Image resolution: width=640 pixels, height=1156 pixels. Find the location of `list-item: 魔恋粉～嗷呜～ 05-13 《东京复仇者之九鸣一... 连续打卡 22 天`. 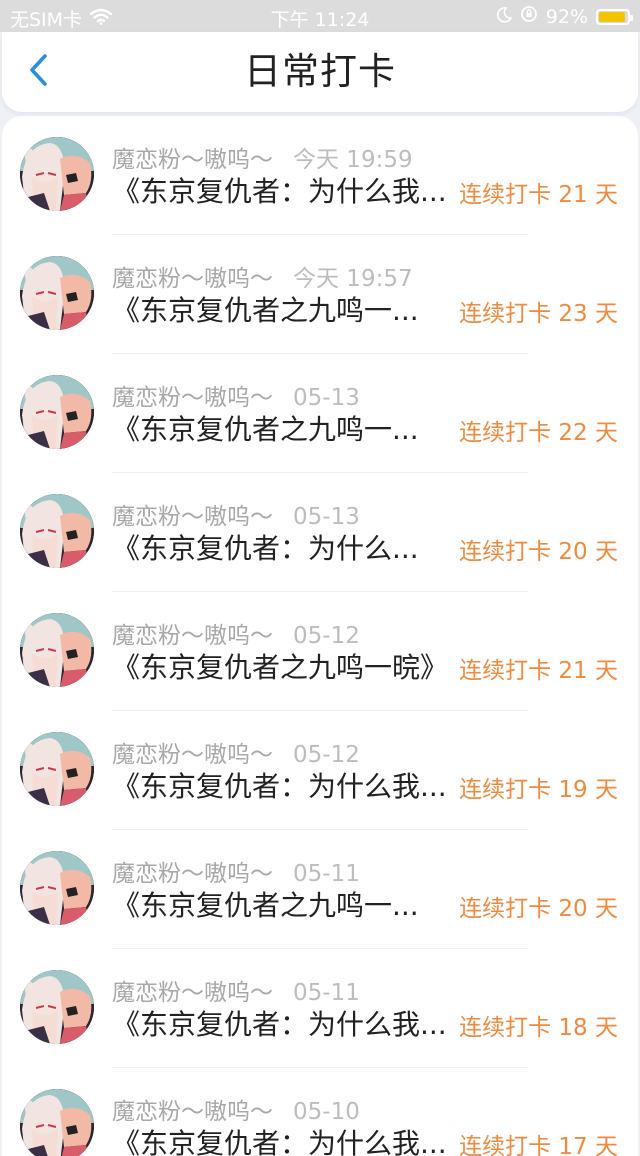

list-item: 魔恋粉～嗷呜～ 05-13 《东京复仇者之九鸣一... 连续打卡 22 天 is located at coordinates (320, 413).